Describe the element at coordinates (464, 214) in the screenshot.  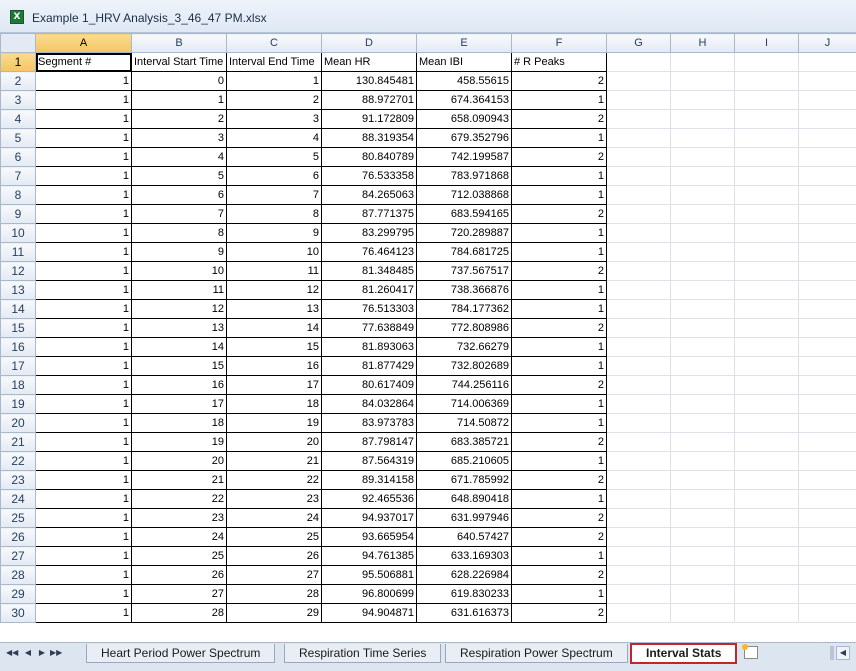
I see `cell: 683.594165` at that location.